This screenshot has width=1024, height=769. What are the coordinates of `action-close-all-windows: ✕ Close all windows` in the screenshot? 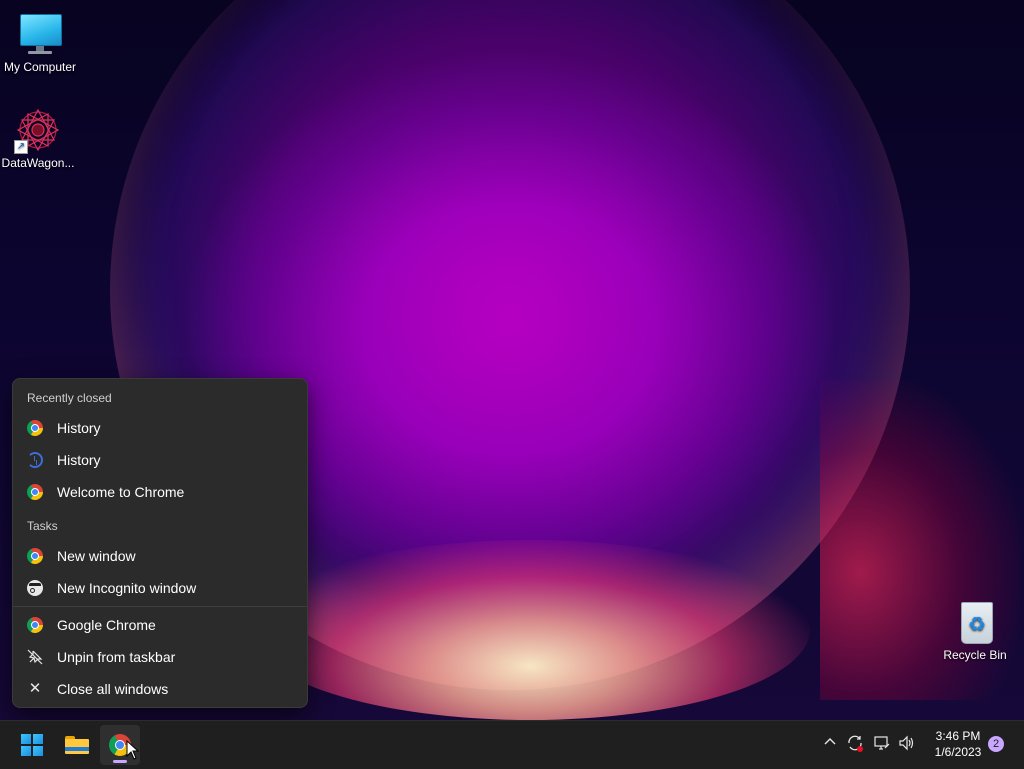 It's located at (160, 689).